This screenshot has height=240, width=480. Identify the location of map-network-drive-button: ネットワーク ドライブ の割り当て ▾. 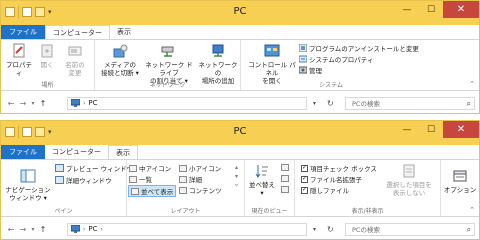
(169, 64).